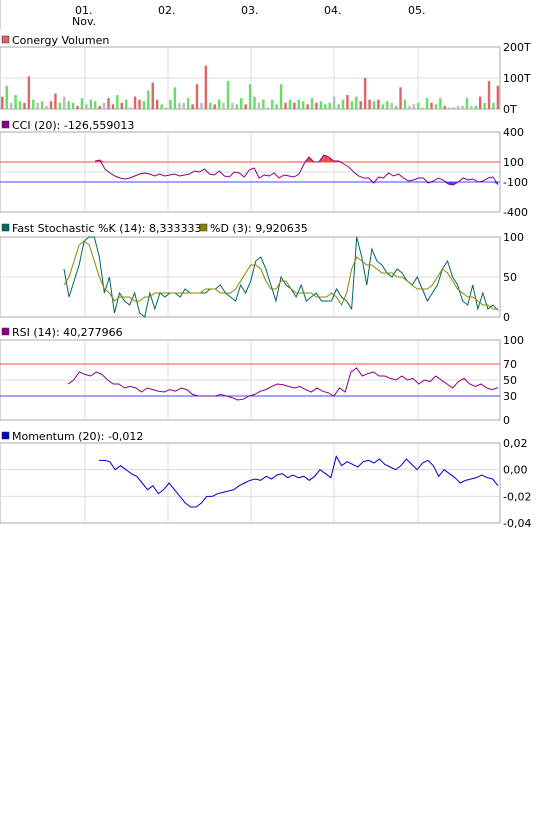  Describe the element at coordinates (515, 443) in the screenshot. I see `momentum-y-tick: 0,02` at that location.